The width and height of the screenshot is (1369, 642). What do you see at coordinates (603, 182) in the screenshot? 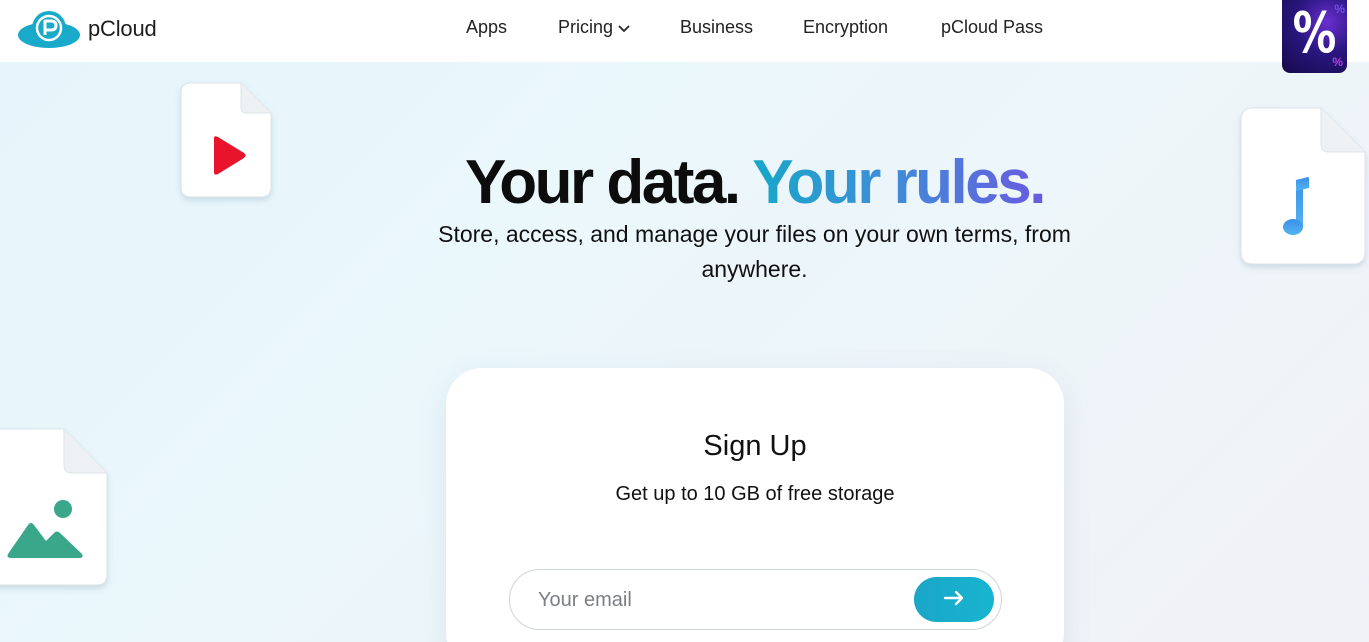
I see `hero-title-part1: Your data.` at bounding box center [603, 182].